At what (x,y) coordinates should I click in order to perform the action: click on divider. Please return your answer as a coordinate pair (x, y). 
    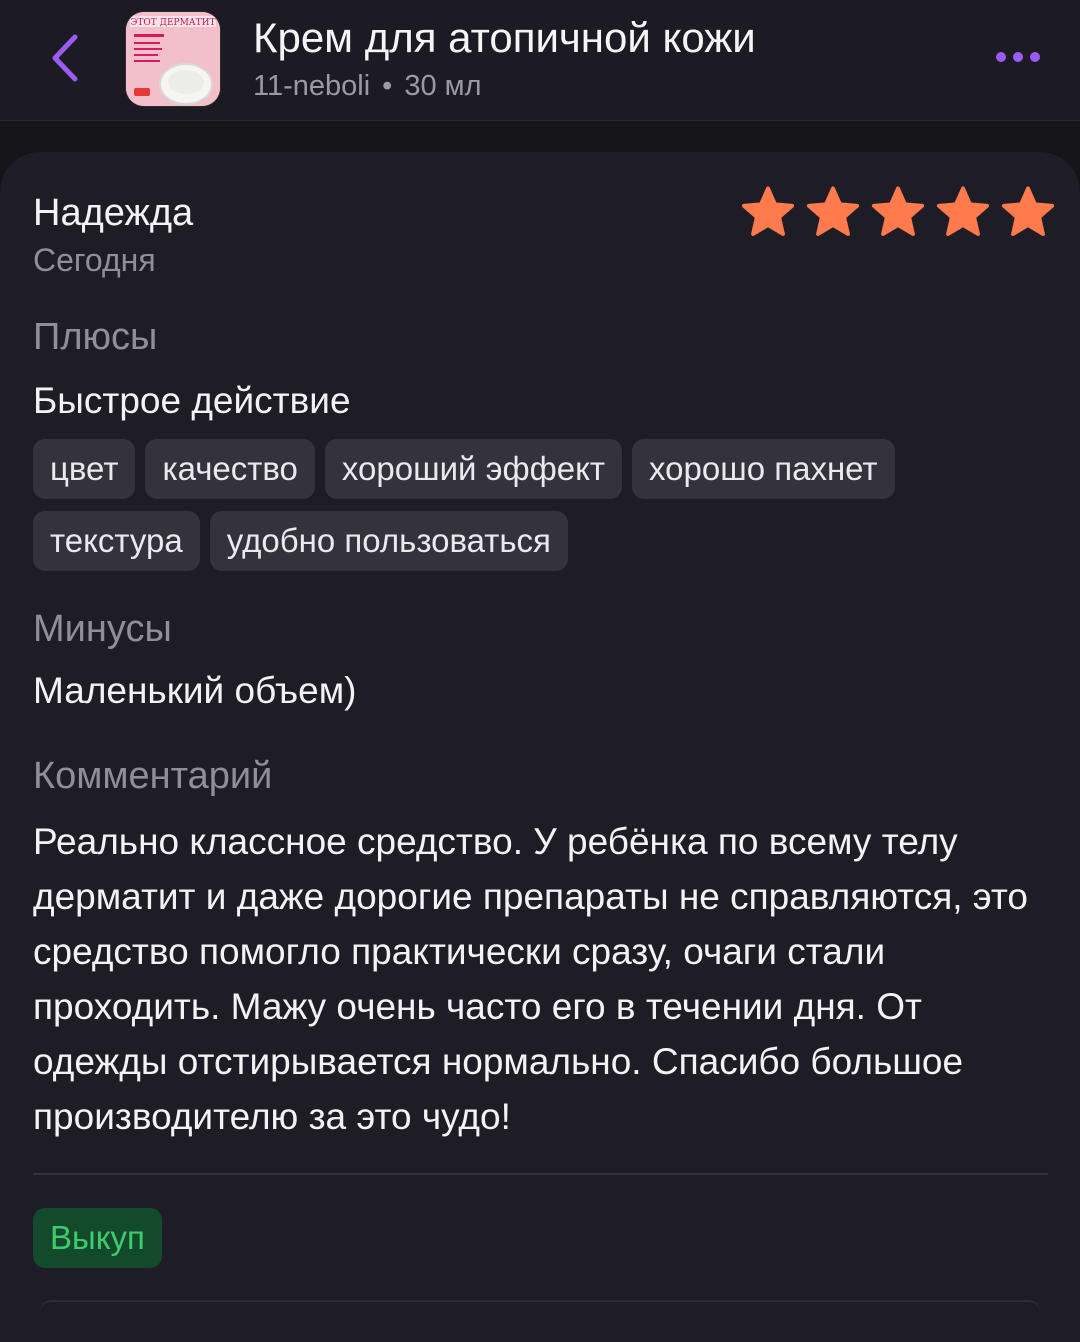
    Looking at the image, I should click on (540, 1174).